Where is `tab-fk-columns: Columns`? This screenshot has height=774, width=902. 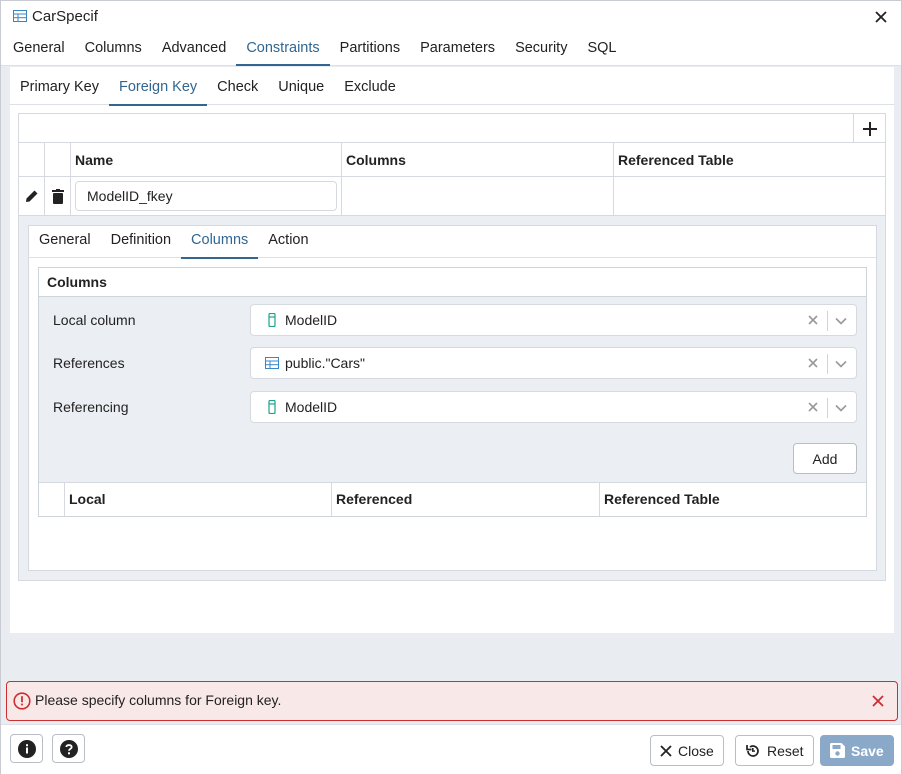
tab-fk-columns: Columns is located at coordinates (220, 242).